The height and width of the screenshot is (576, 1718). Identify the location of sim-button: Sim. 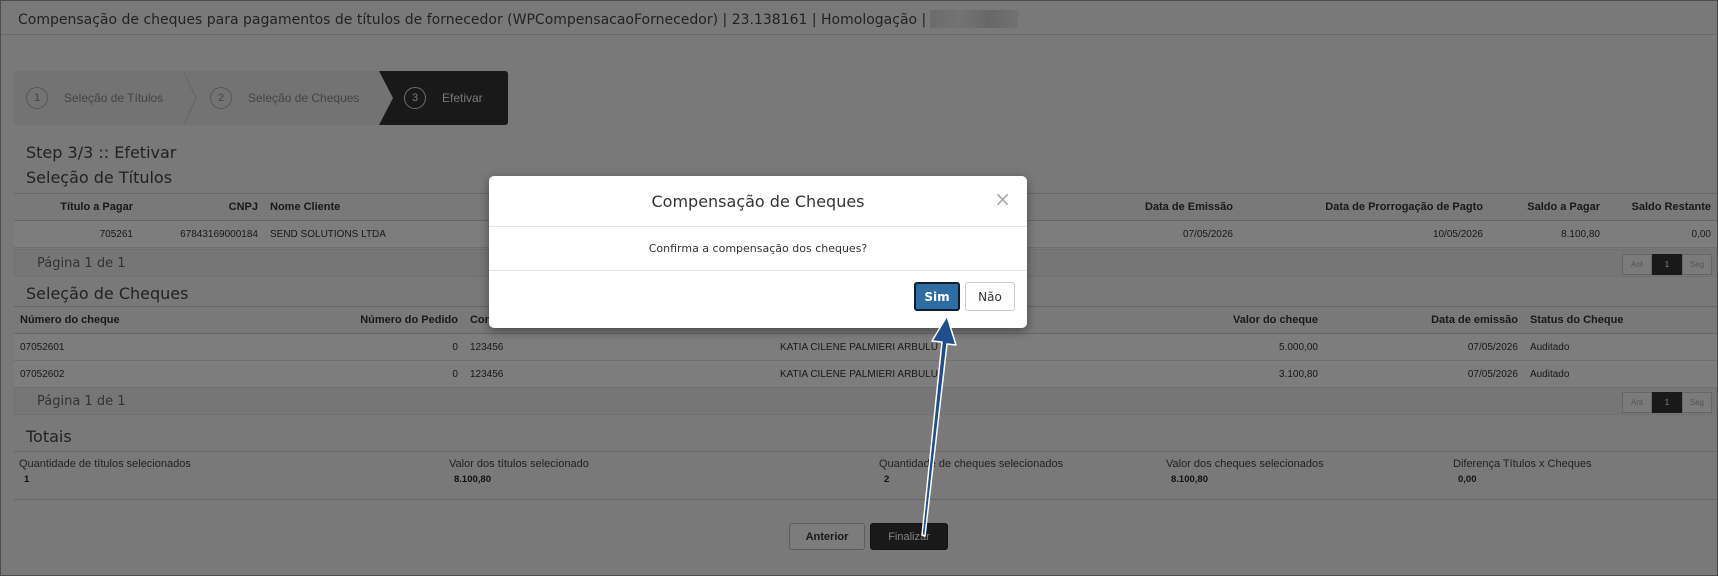
(937, 296).